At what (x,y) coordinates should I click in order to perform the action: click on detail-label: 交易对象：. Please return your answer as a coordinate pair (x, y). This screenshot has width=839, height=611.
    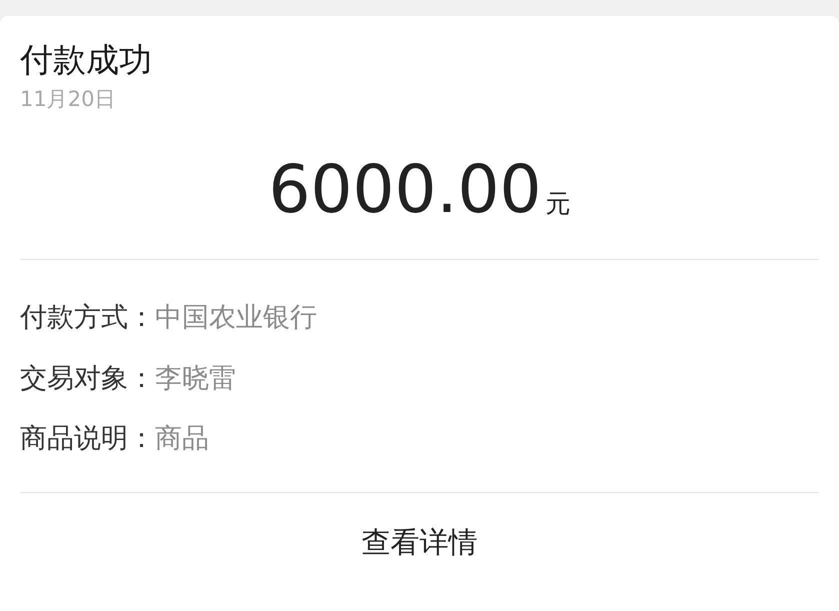
    Looking at the image, I should click on (87, 379).